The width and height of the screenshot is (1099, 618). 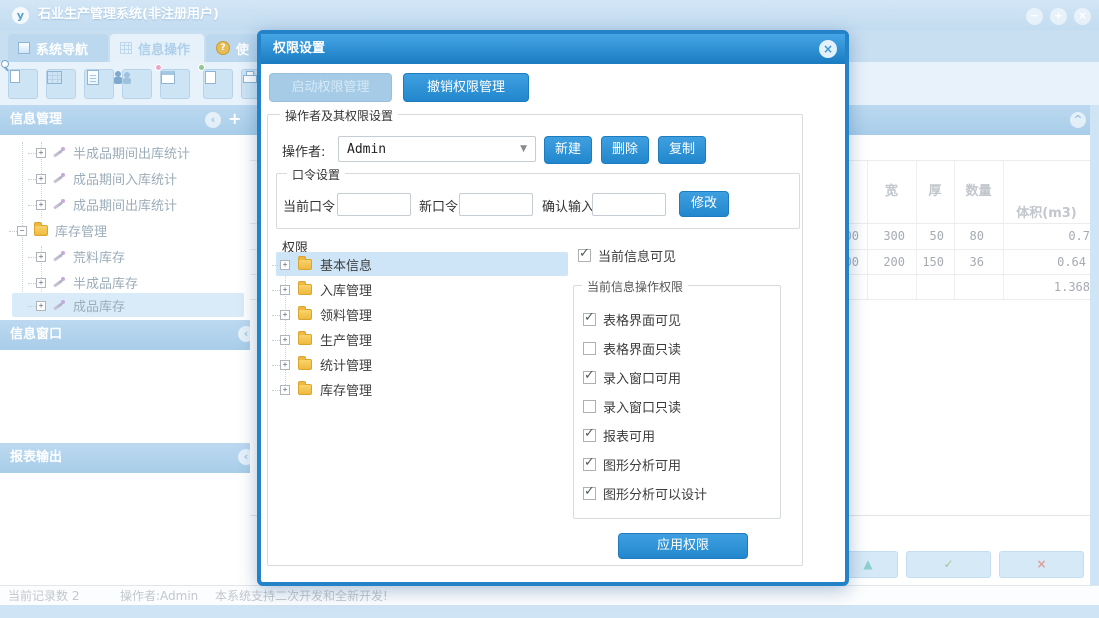 I want to click on checkbox-grid-readonly: ✓ 表格界面只读, so click(x=632, y=348).